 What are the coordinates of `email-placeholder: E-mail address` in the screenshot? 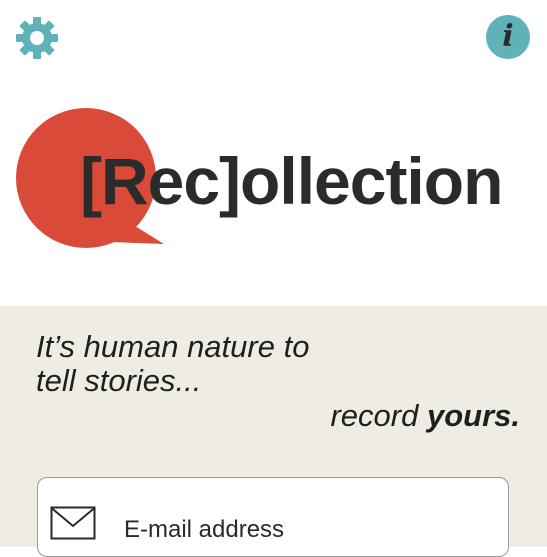 It's located at (204, 529).